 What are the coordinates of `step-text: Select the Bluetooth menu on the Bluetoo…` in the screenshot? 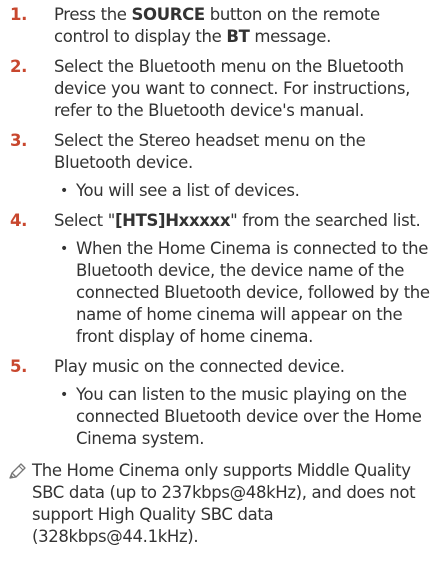 It's located at (232, 88).